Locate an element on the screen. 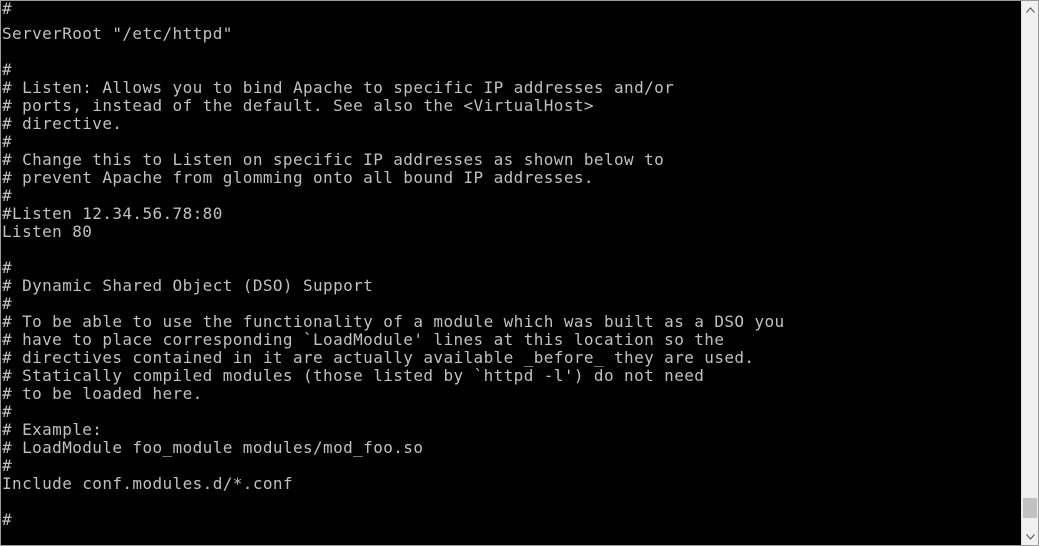  terminal-line: ServerRoot "/etc/httpd" is located at coordinates (117, 33).